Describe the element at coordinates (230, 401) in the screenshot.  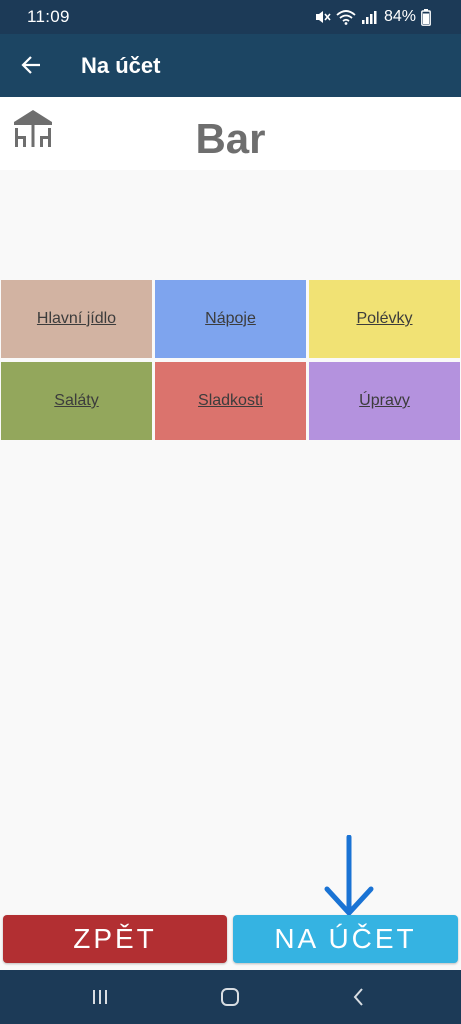
I see `category-tile-sladkosti: Sladkosti` at that location.